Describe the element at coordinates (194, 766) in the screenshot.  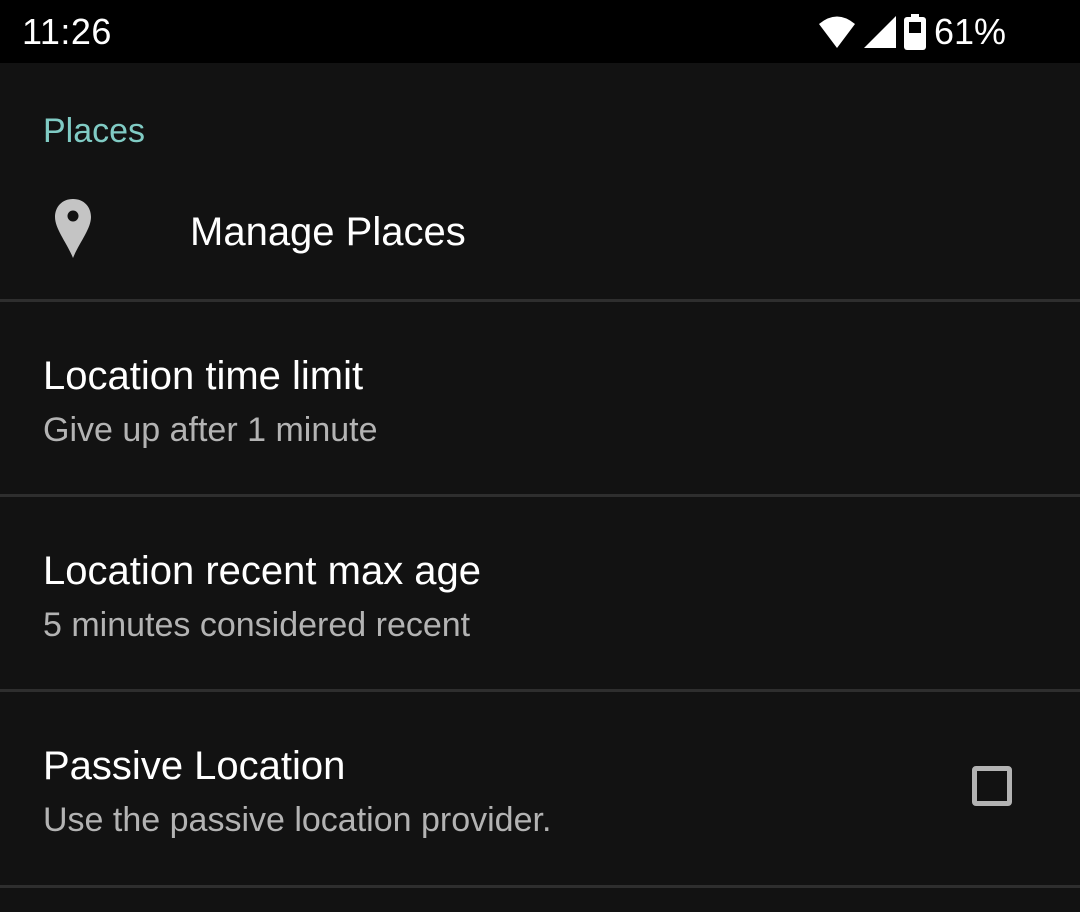
I see `pref-title: Passive Location` at that location.